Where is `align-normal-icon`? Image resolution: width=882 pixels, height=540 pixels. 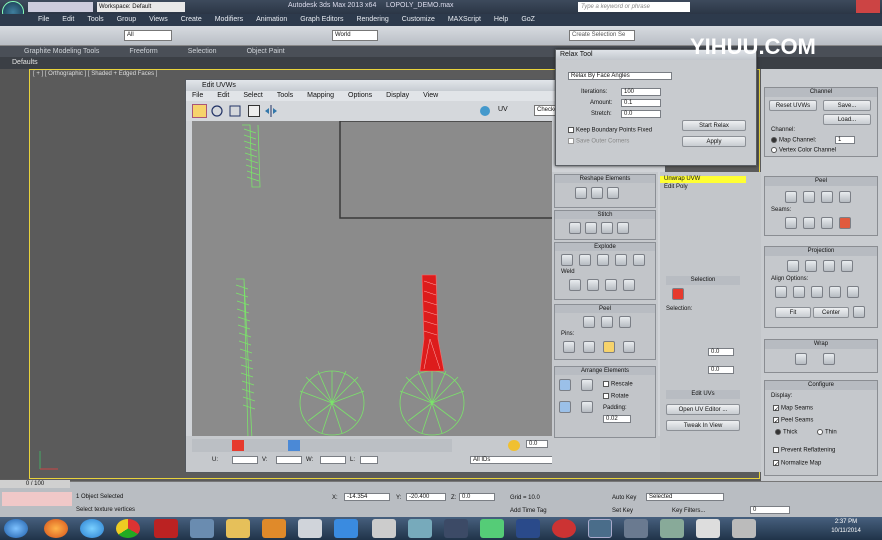 align-normal-icon is located at coordinates (835, 292).